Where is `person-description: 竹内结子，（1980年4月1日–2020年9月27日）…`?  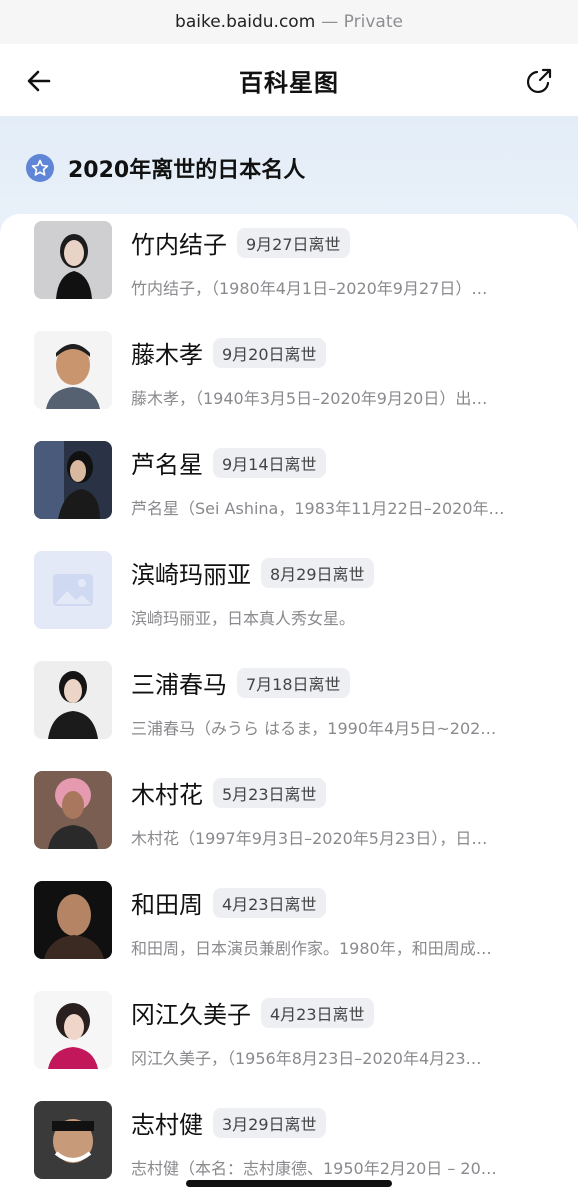 person-description: 竹内结子，（1980年4月1日–2020年9月27日）… is located at coordinates (309, 288).